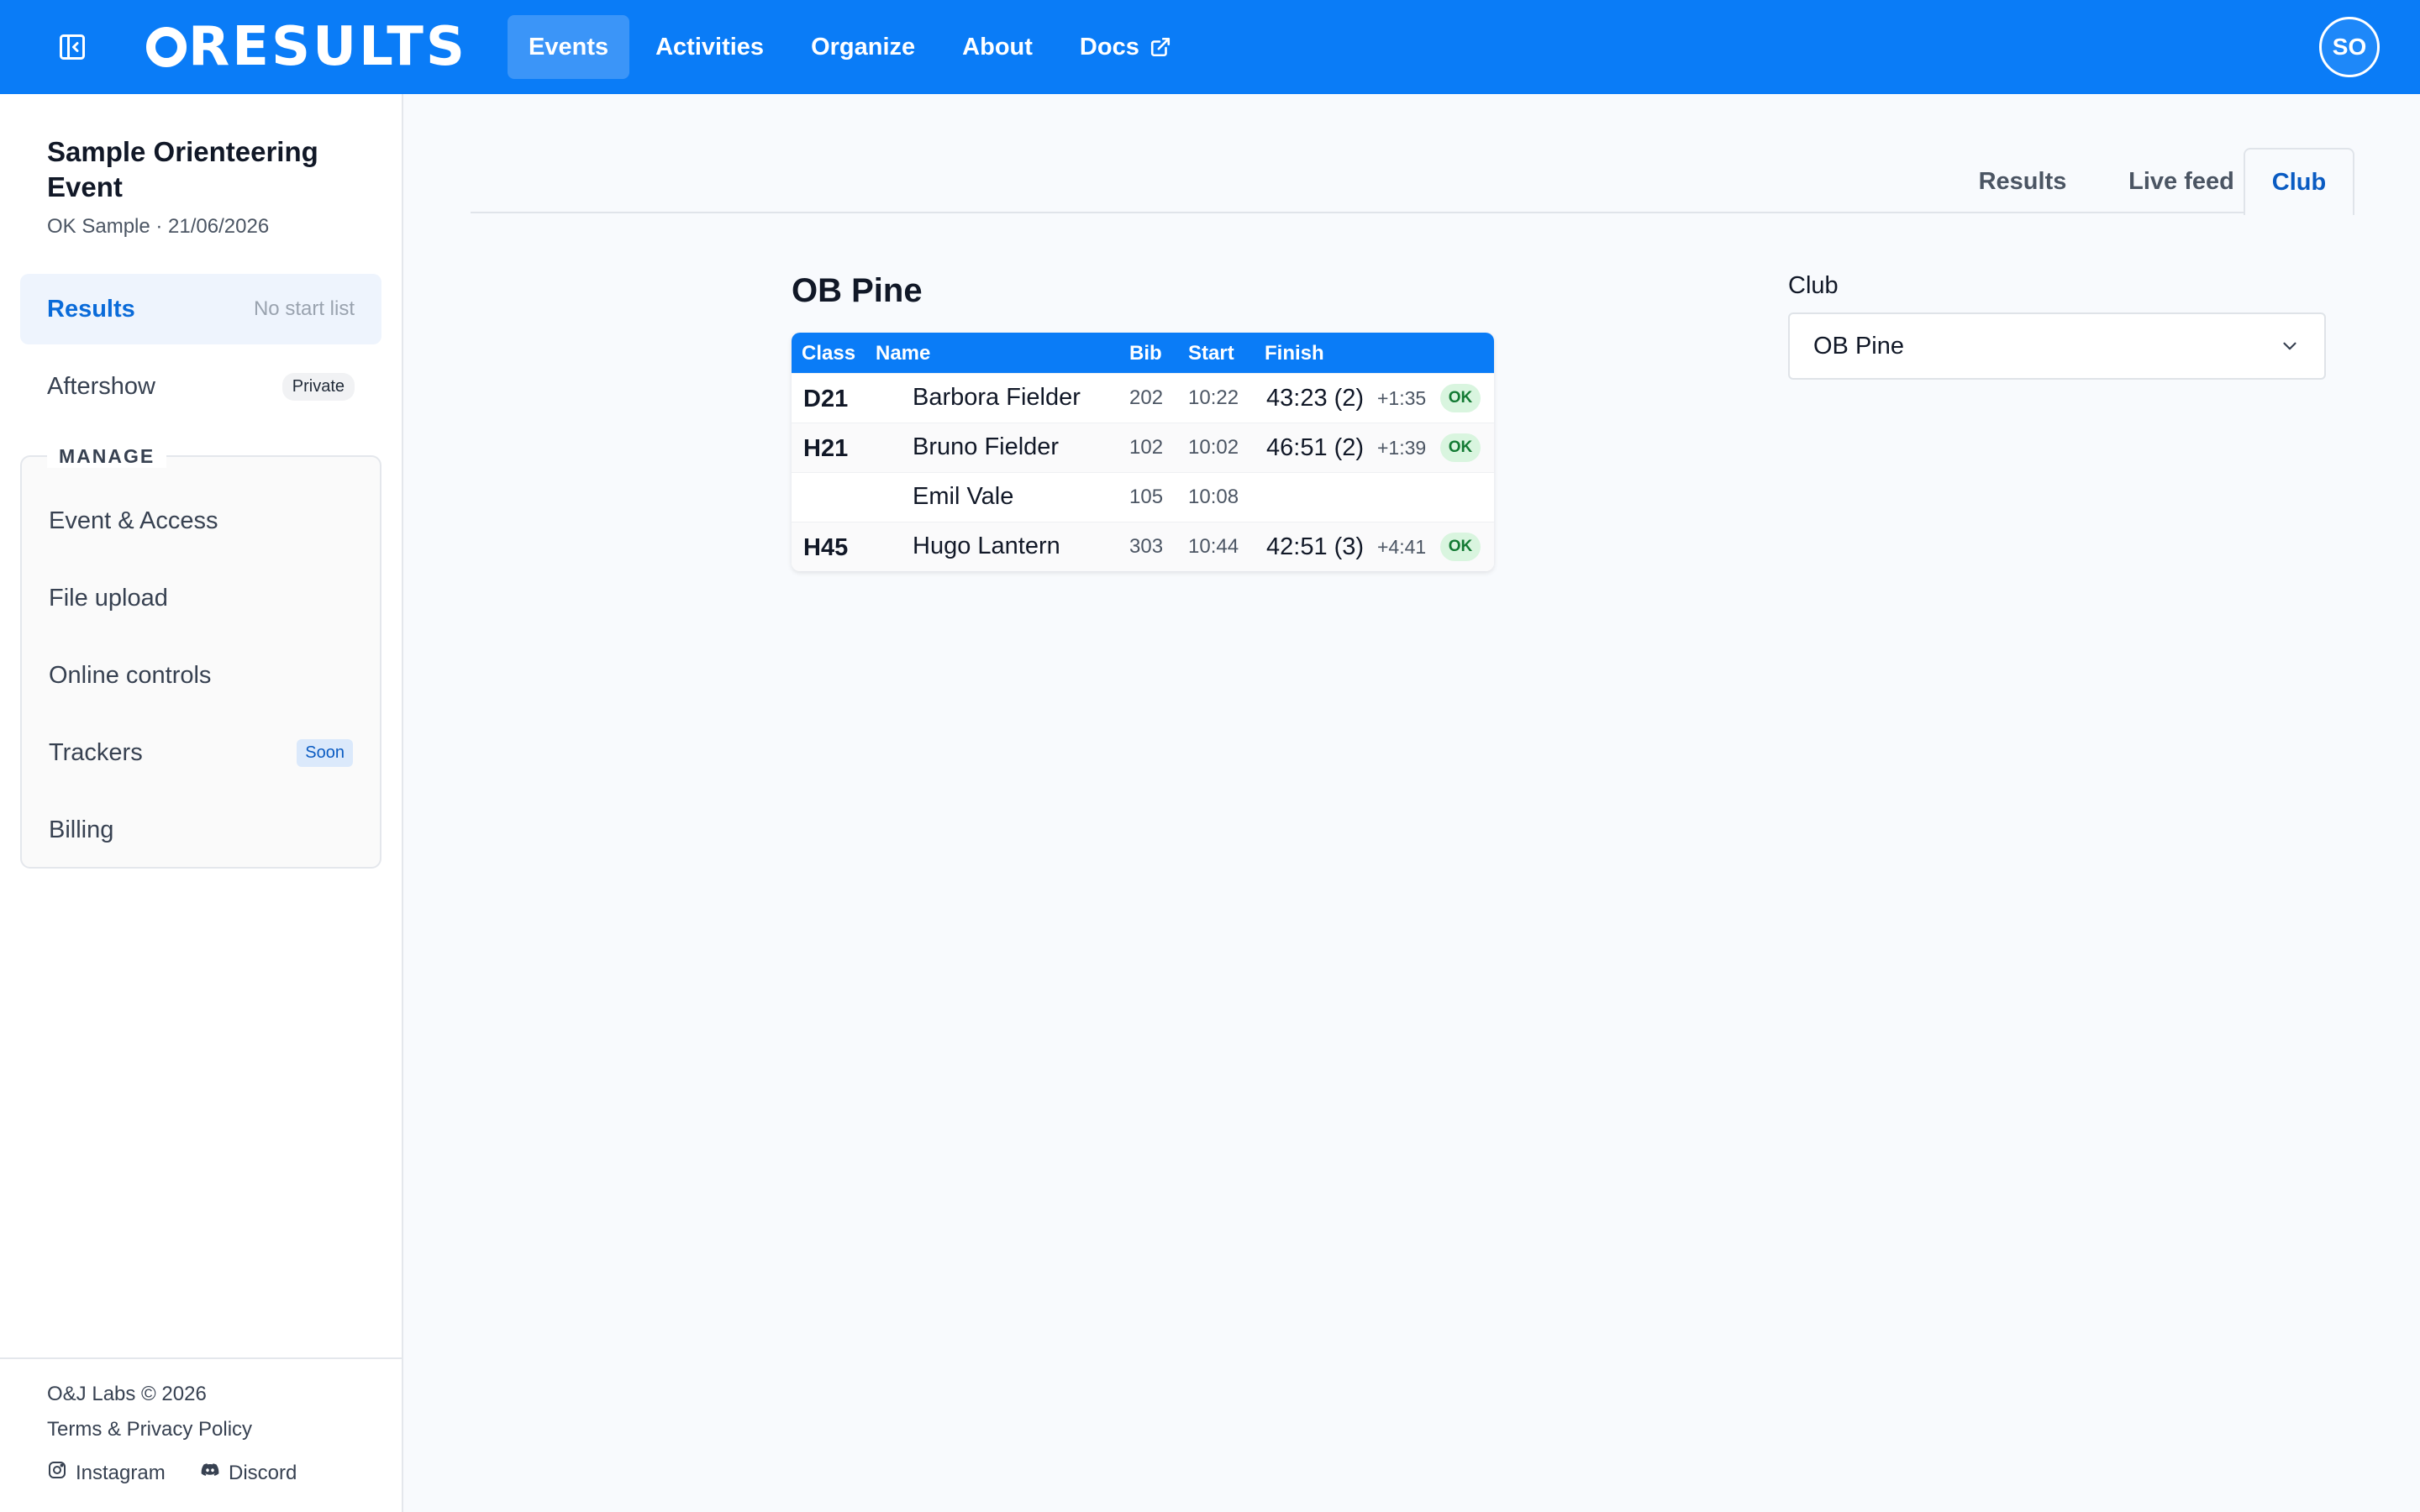  I want to click on event-title: Sample Orienteering Event, so click(182, 169).